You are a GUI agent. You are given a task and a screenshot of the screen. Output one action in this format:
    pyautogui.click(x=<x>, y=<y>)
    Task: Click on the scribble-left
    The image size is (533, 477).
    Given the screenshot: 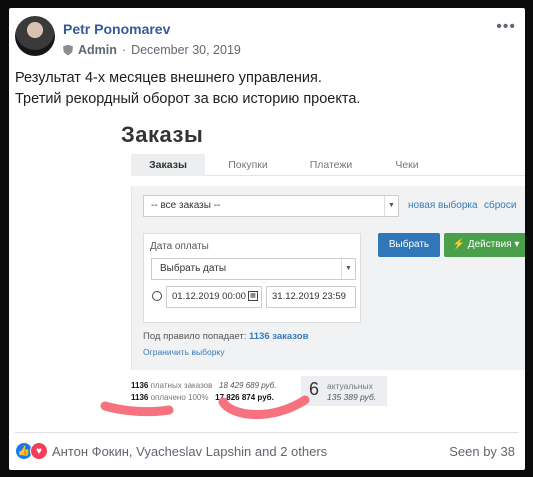 What is the action you would take?
    pyautogui.click(x=137, y=409)
    